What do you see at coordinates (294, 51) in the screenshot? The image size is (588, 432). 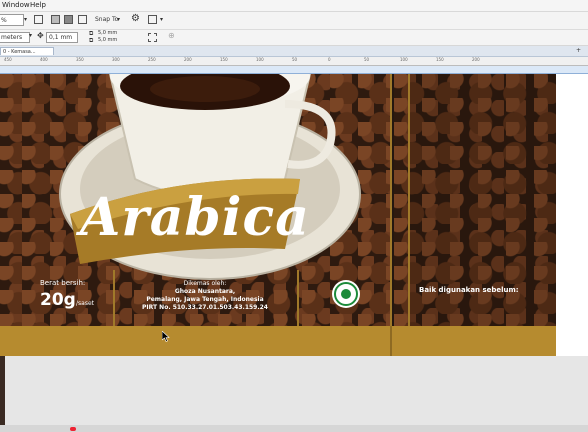 I see `document-tab-bar: 0 - Kemasa... +` at bounding box center [294, 51].